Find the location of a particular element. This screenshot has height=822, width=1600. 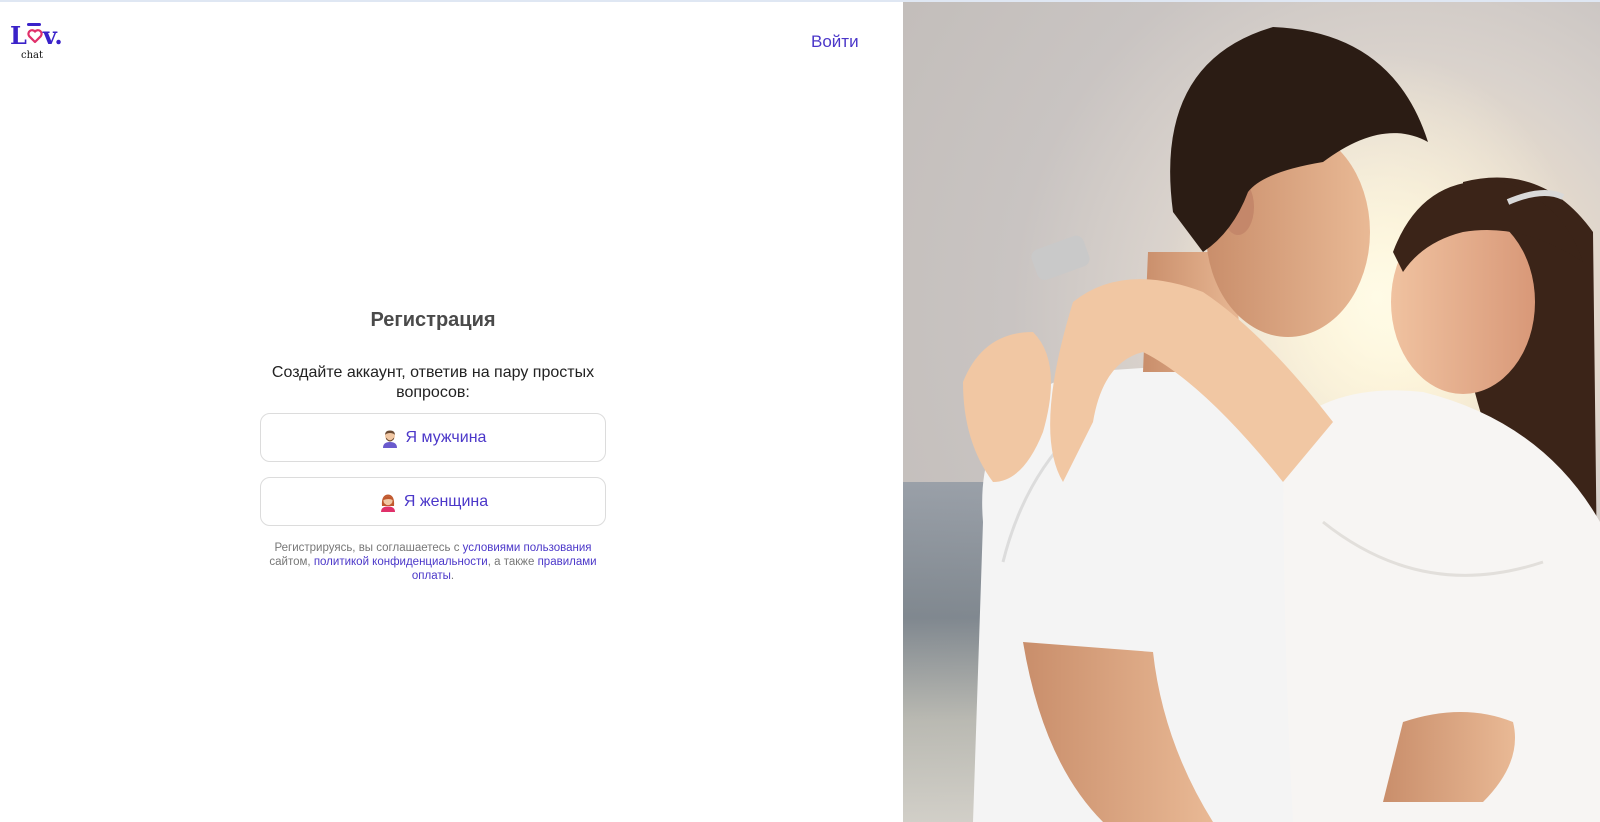

female-option-label: Я женщина is located at coordinates (446, 501).